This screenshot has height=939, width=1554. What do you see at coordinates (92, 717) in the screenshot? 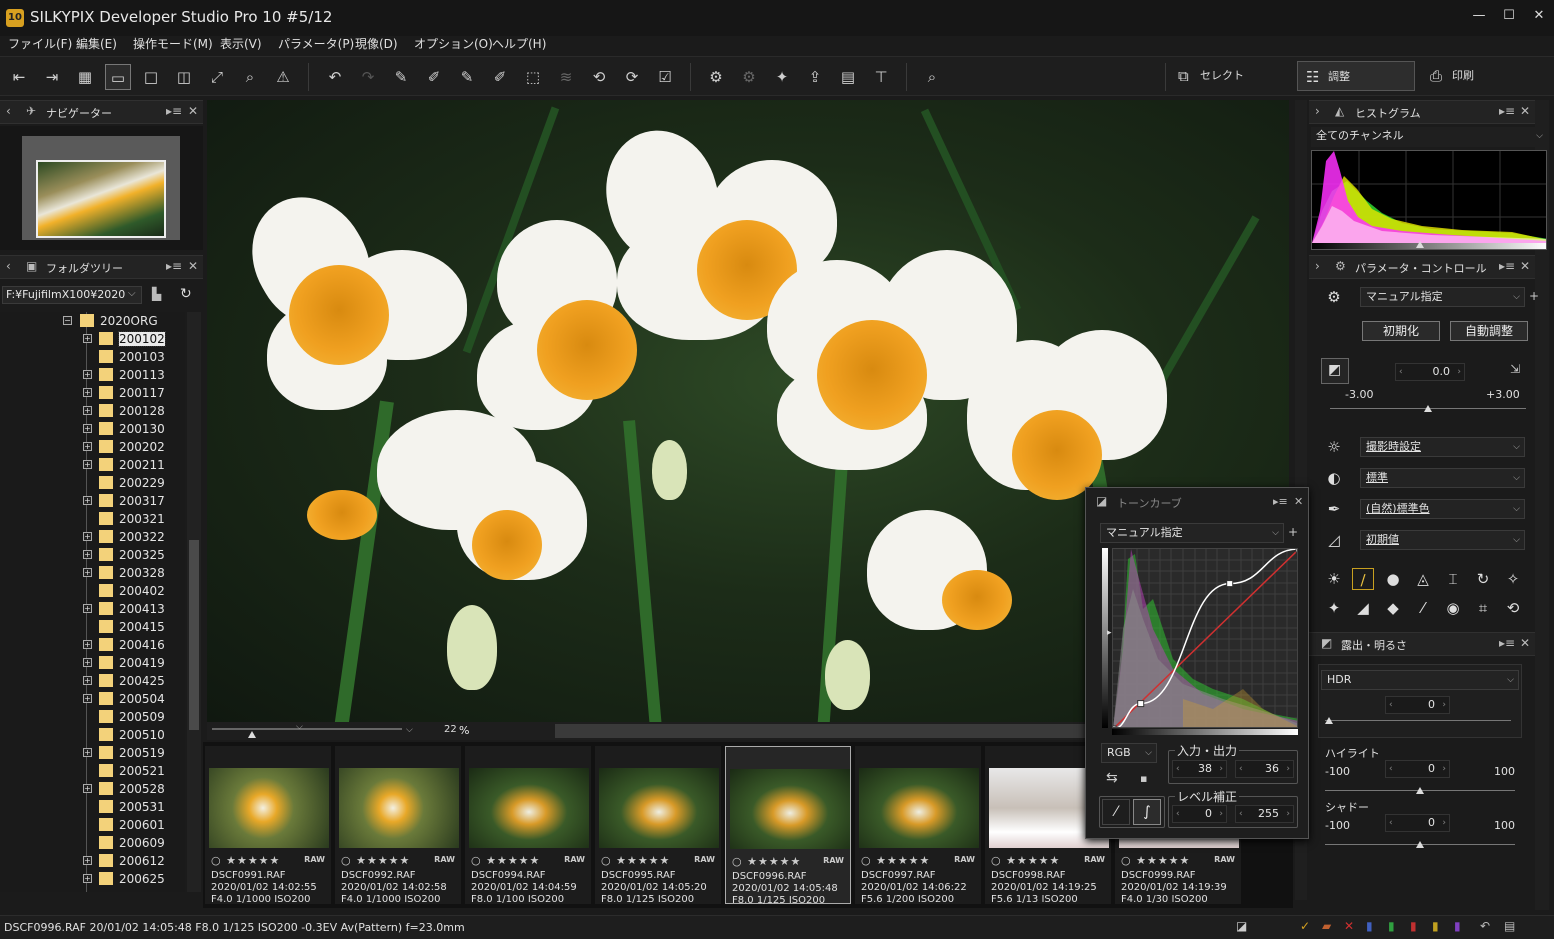
I see `tree-folder-item: 200509` at bounding box center [92, 717].